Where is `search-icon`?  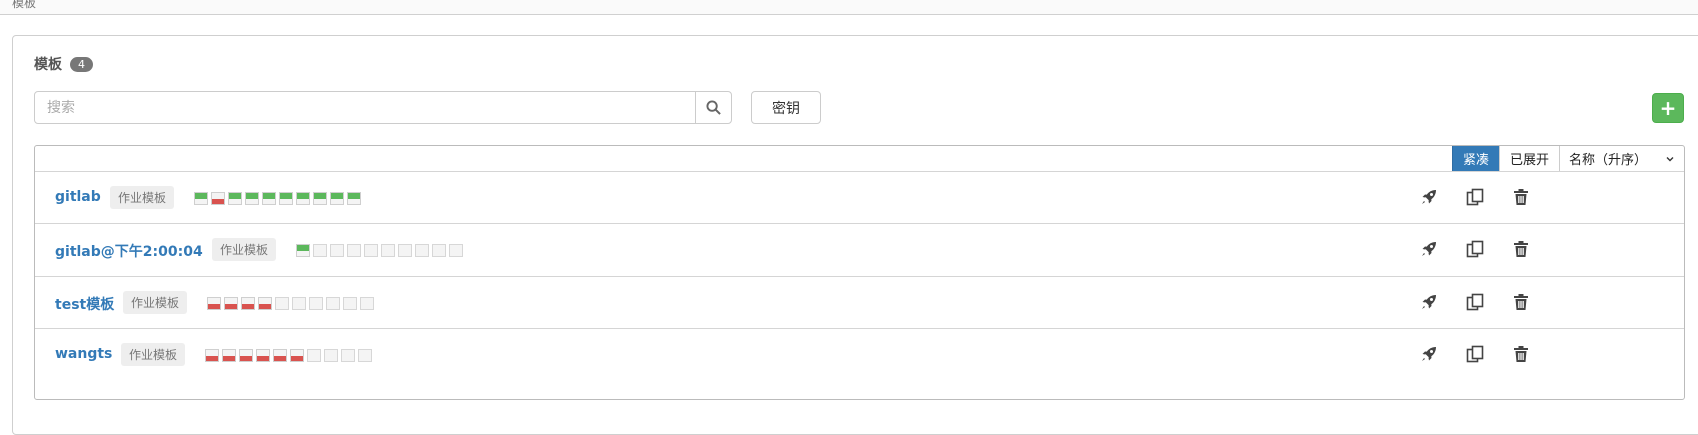
search-icon is located at coordinates (713, 107).